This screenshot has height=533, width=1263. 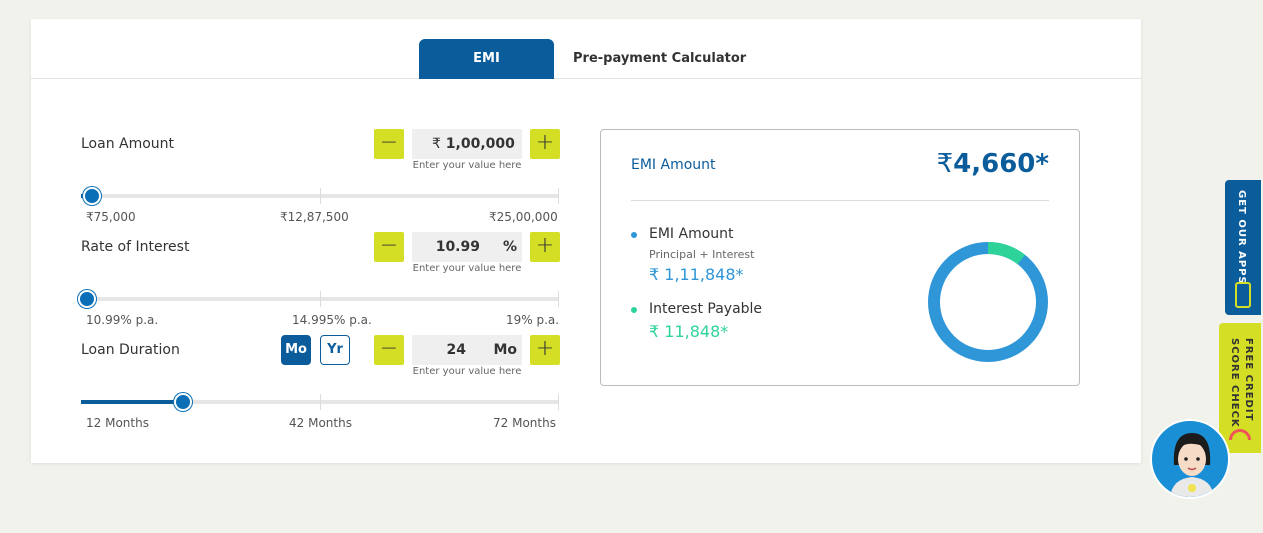 What do you see at coordinates (467, 371) in the screenshot?
I see `duration-hint: Enter your value here` at bounding box center [467, 371].